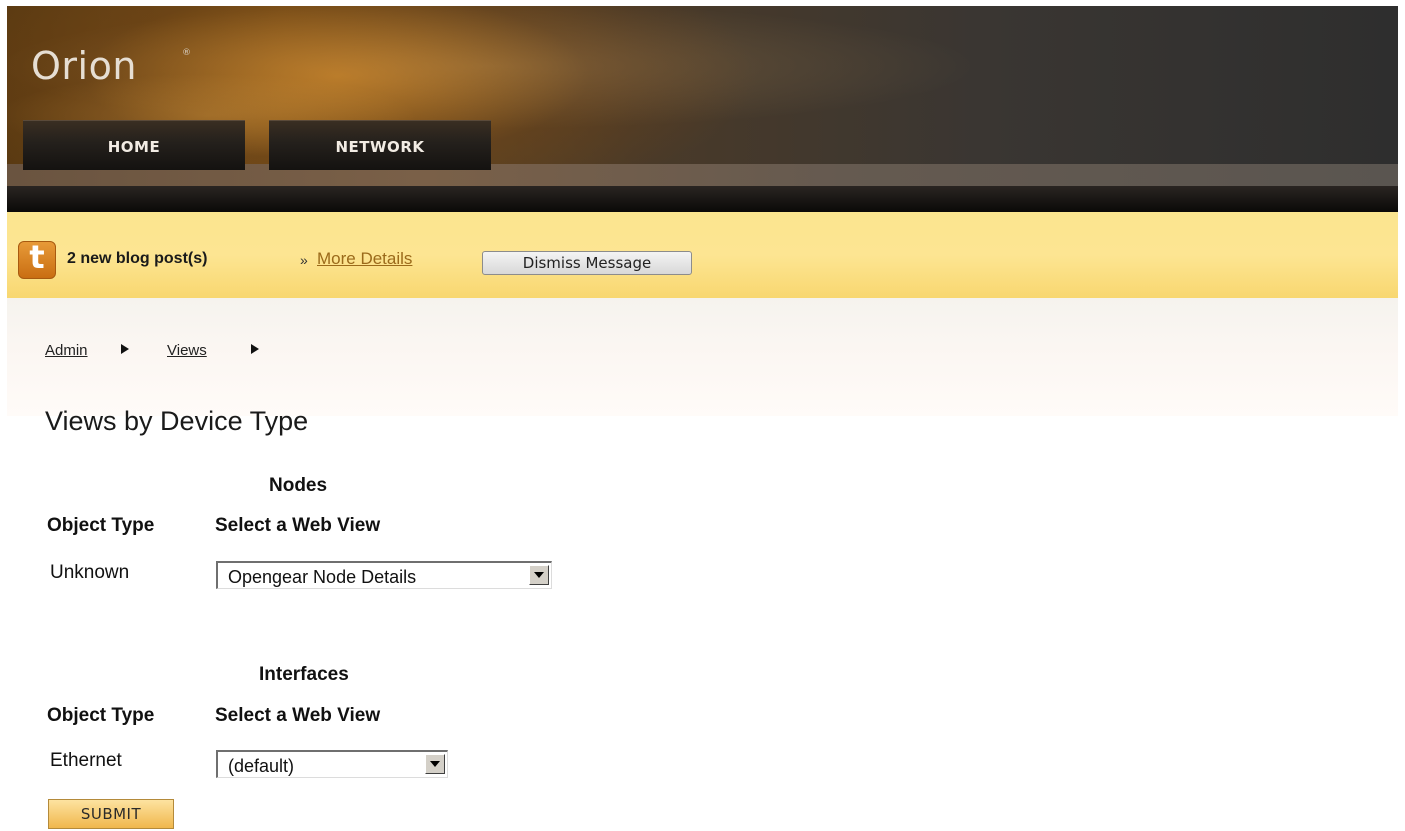  Describe the element at coordinates (84, 66) in the screenshot. I see `orion-logo: Orion` at that location.